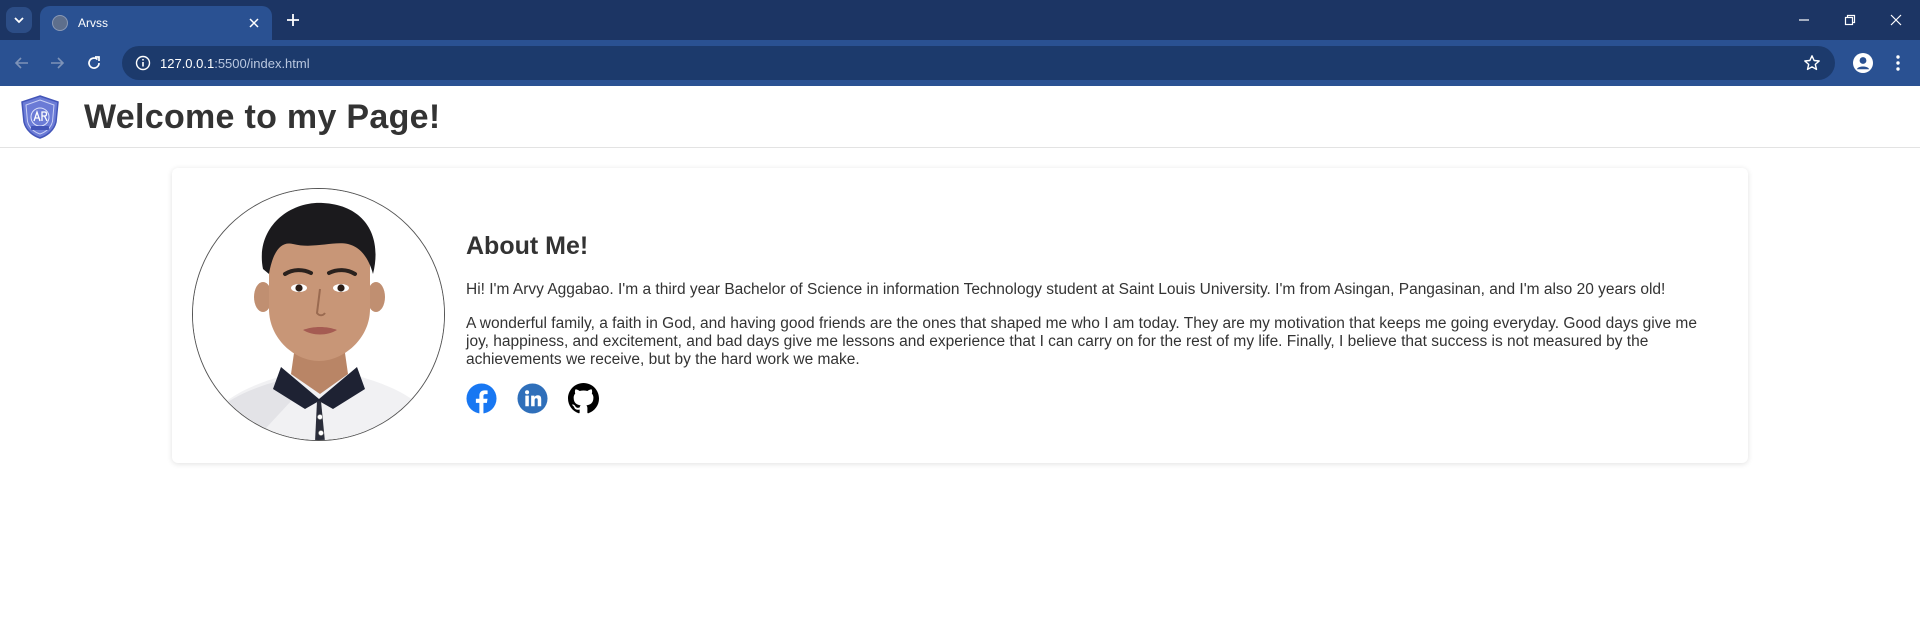  Describe the element at coordinates (960, 117) in the screenshot. I see `site-header: Welcome to my Page!` at that location.